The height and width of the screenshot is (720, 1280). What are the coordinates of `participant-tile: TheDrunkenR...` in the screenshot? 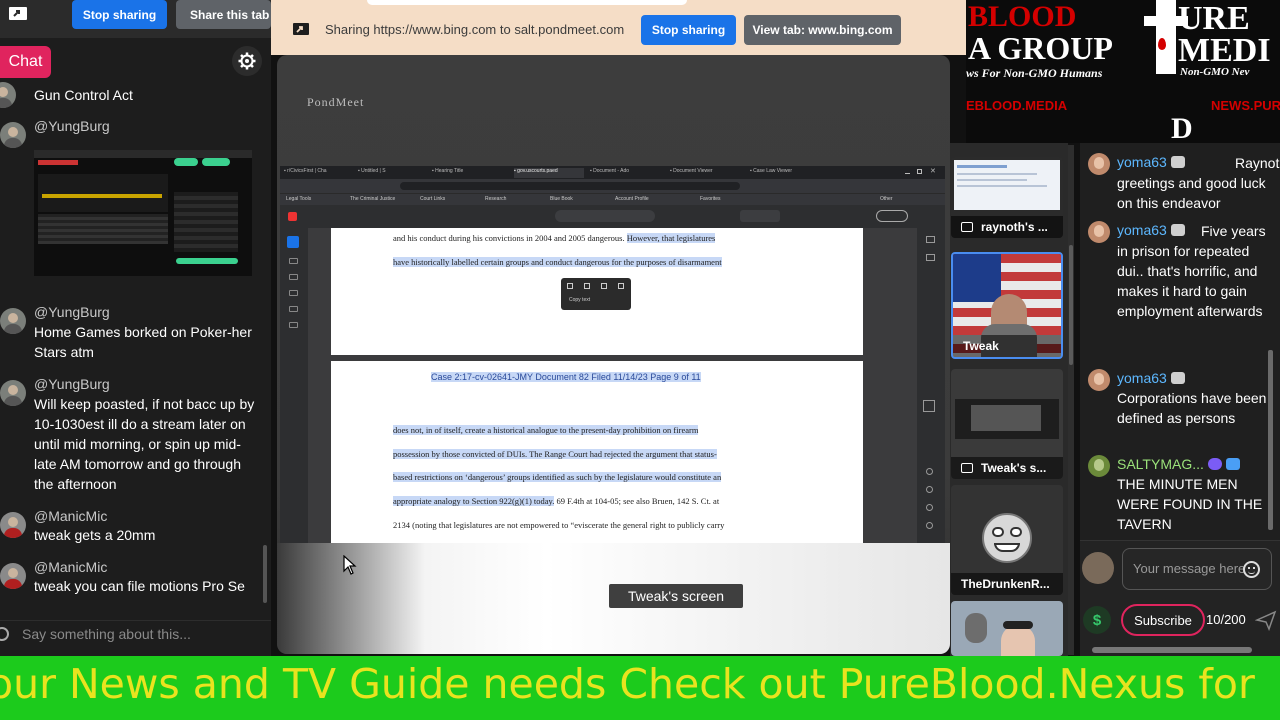 It's located at (1007, 540).